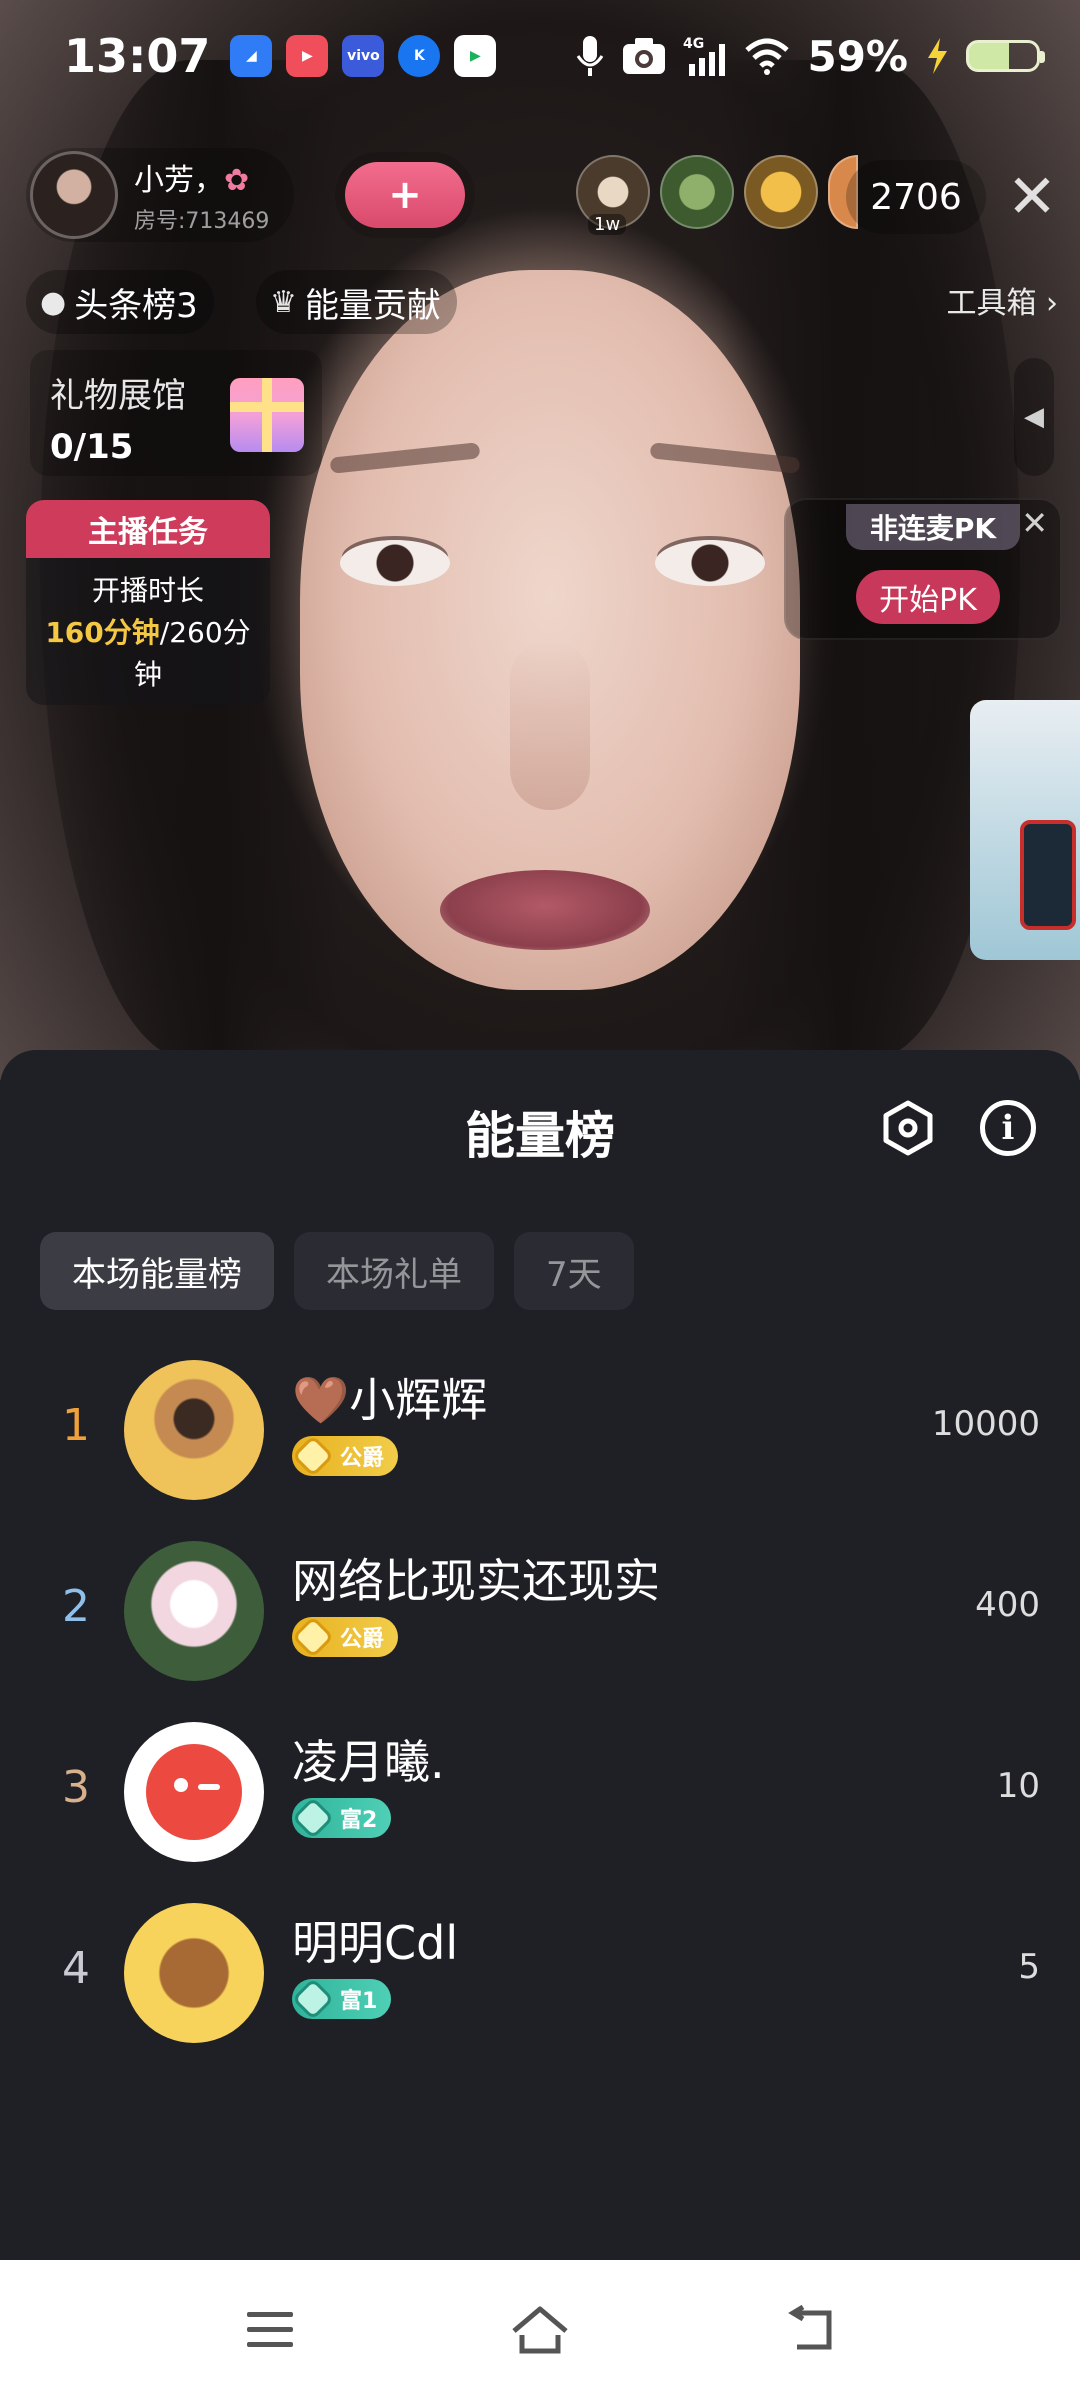 The image size is (1080, 2400). Describe the element at coordinates (1048, 875) in the screenshot. I see `poster-phone` at that location.